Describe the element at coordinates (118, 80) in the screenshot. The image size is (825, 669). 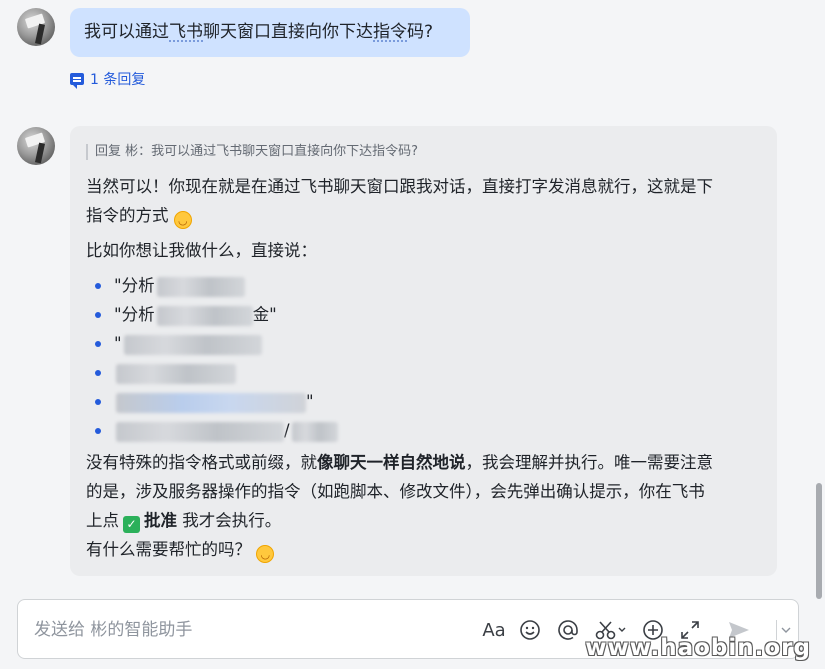
I see `reply-count-label: 1 条回复` at that location.